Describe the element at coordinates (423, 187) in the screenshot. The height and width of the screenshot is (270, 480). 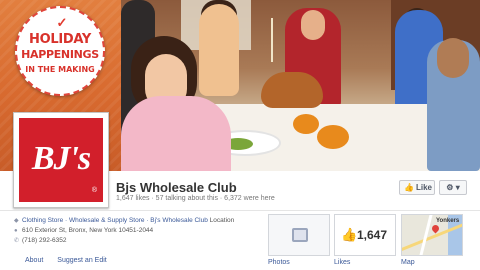
I see `like-button-label: Like` at that location.